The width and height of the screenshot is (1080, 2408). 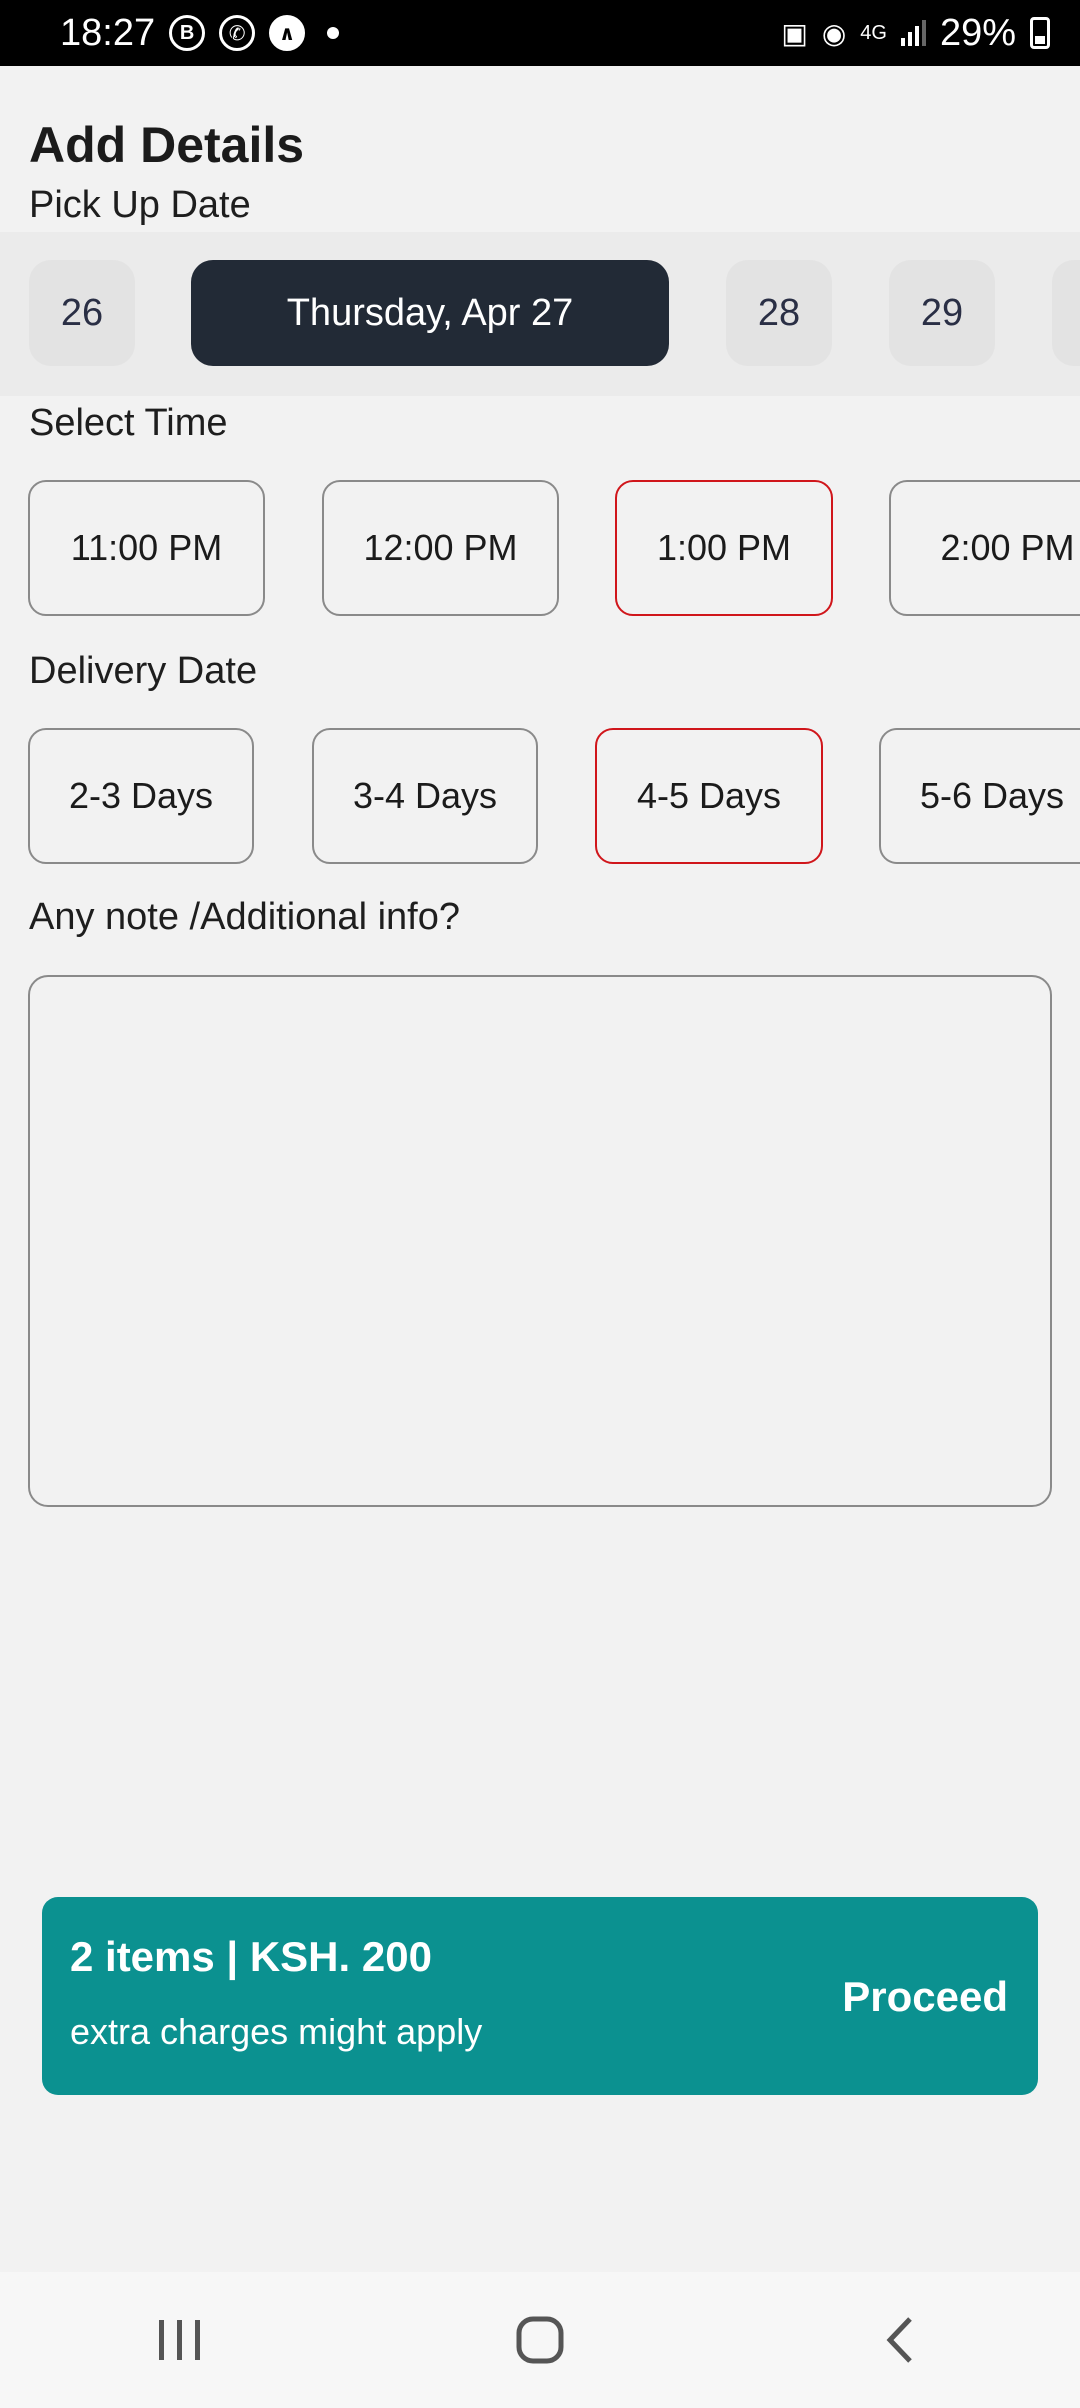 I want to click on page-title: Add Details, so click(x=167, y=145).